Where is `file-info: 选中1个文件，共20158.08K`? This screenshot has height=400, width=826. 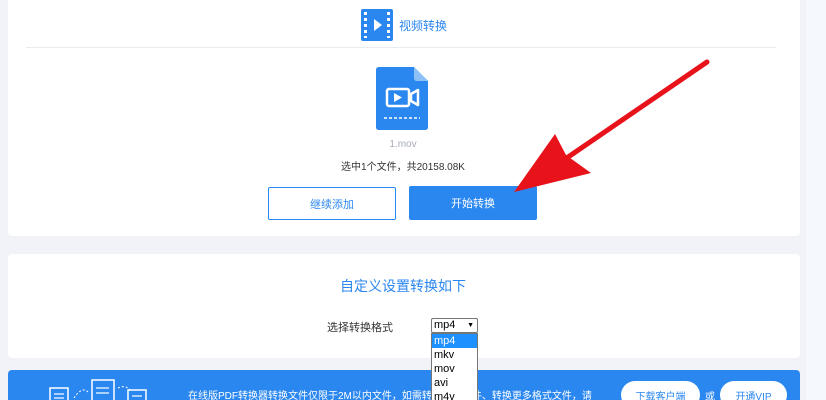
file-info: 选中1个文件，共20158.08K is located at coordinates (403, 167).